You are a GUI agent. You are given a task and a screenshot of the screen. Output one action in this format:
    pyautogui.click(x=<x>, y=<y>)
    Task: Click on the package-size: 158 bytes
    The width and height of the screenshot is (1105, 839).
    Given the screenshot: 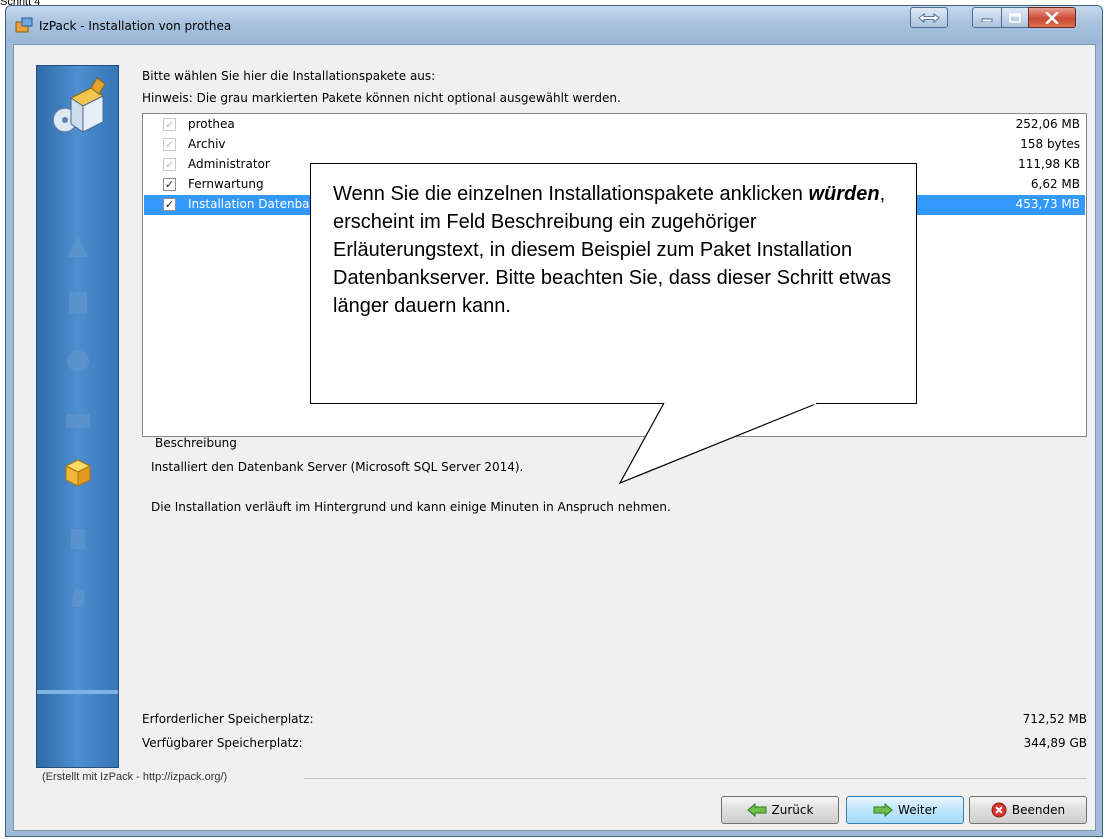 What is the action you would take?
    pyautogui.click(x=1050, y=144)
    